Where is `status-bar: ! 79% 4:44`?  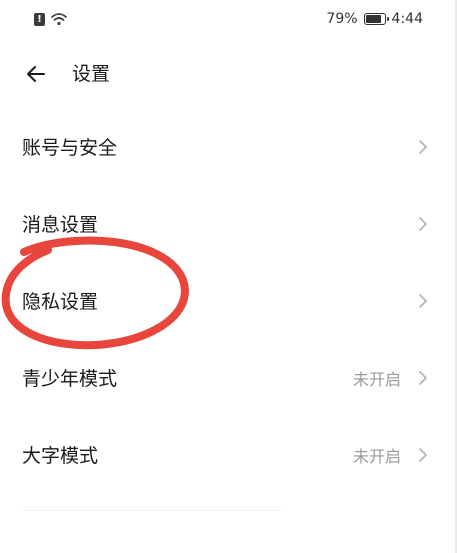 status-bar: ! 79% 4:44 is located at coordinates (228, 19).